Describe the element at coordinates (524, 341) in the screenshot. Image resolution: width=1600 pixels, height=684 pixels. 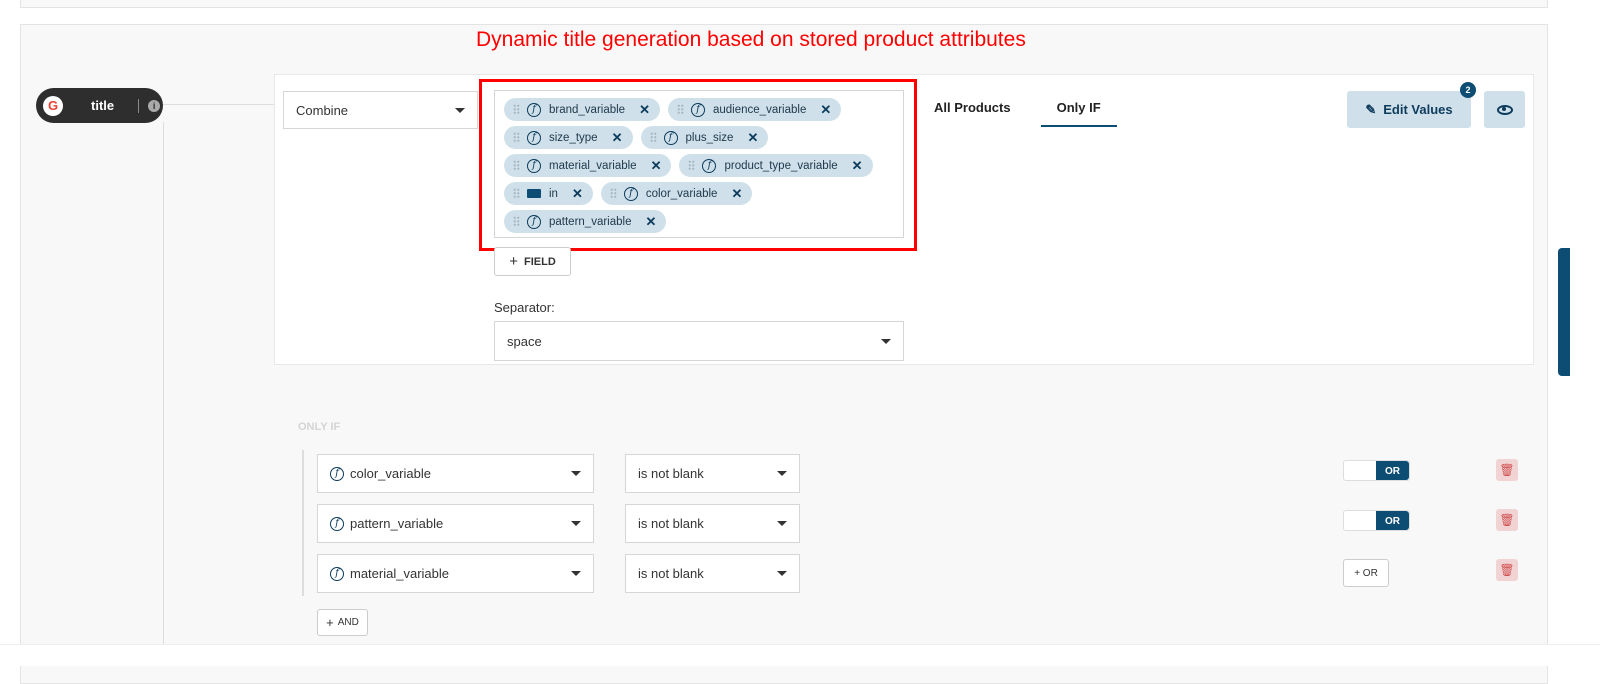
I see `separator-value: space` at that location.